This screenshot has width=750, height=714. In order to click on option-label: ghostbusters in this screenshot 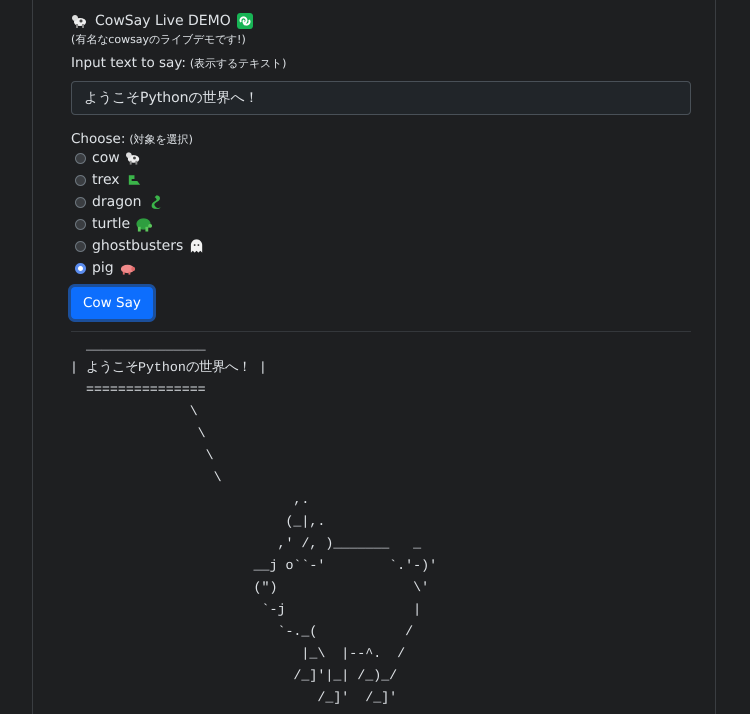, I will do `click(138, 246)`.